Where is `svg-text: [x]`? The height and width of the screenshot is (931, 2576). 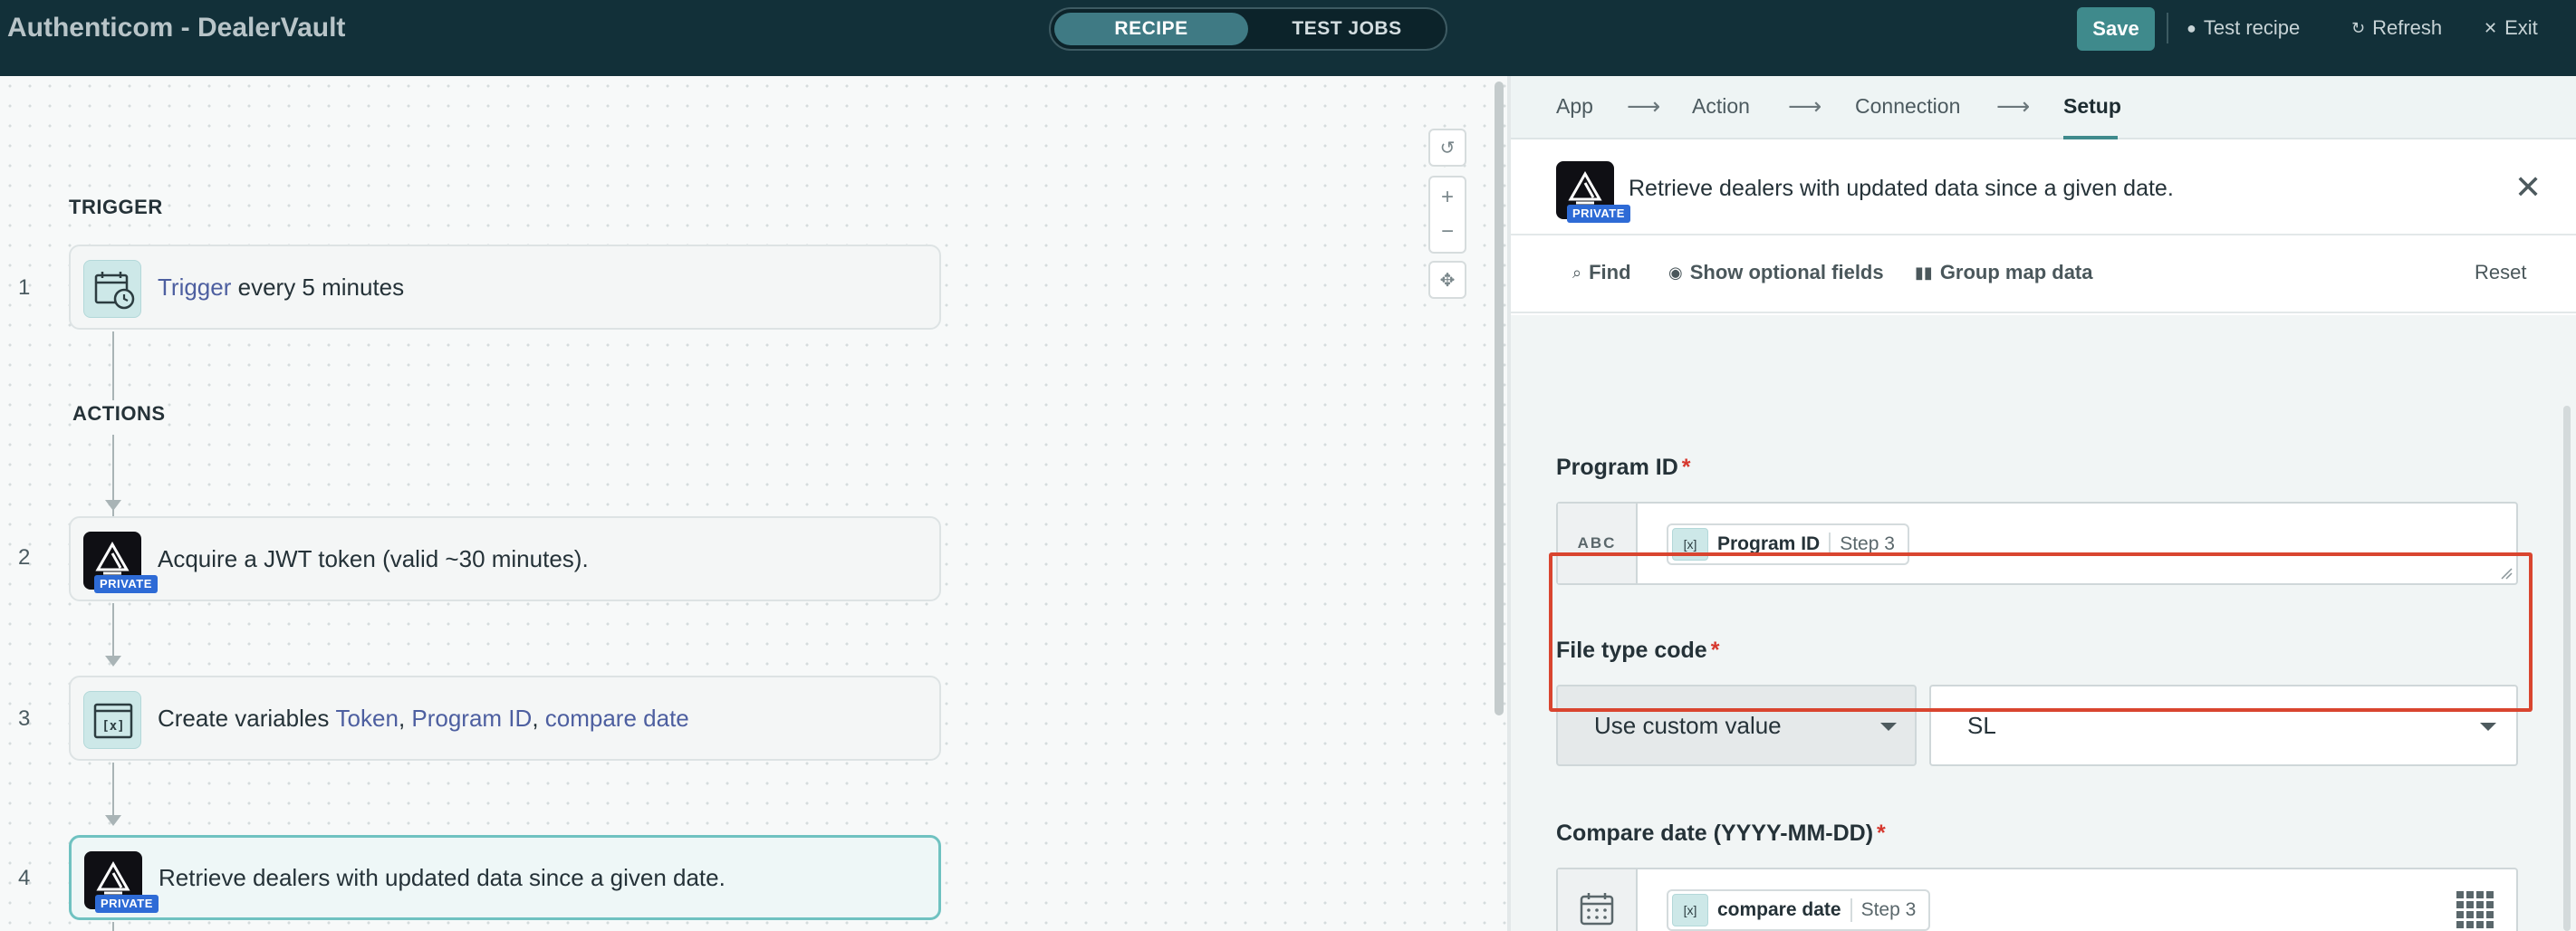
svg-text: [x] is located at coordinates (112, 726).